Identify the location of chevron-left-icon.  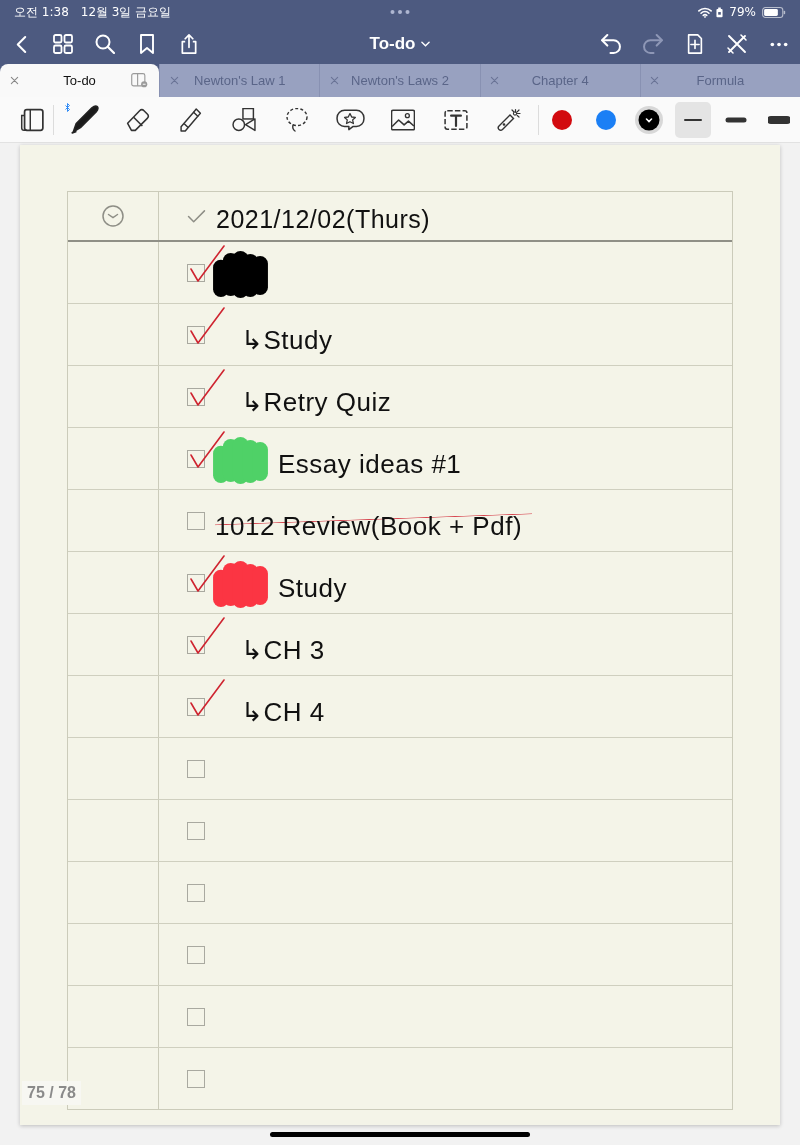
(21, 44).